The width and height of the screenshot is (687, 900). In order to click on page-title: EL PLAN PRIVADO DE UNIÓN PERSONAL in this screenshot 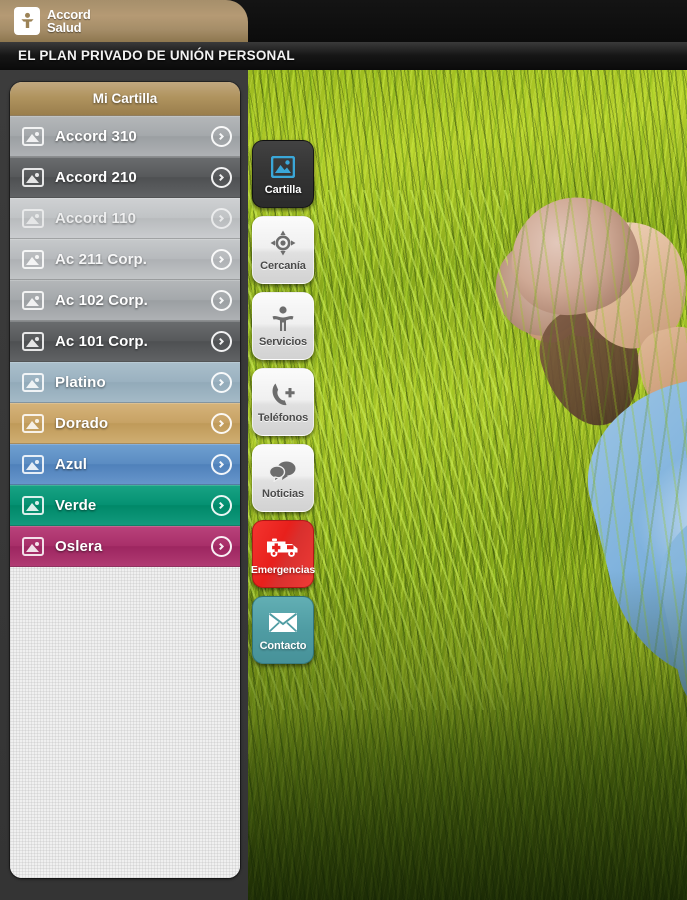, I will do `click(156, 55)`.